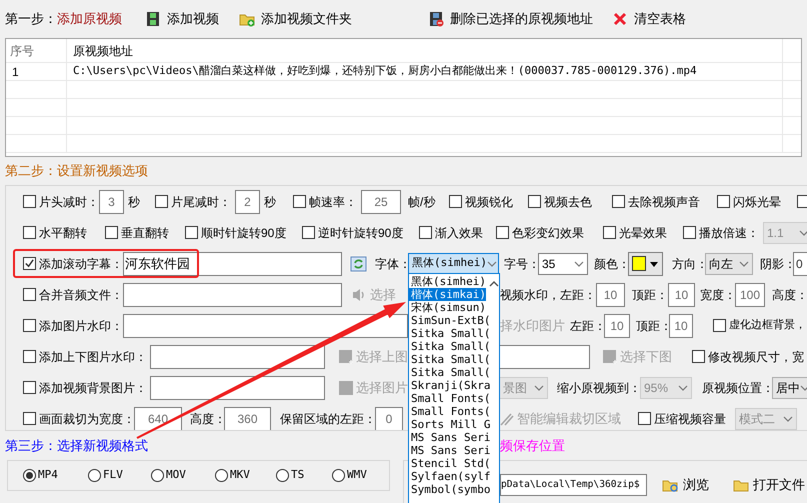 This screenshot has width=807, height=503. What do you see at coordinates (86, 419) in the screenshot?
I see `checkbox-label: 画面裁切为宽度：` at bounding box center [86, 419].